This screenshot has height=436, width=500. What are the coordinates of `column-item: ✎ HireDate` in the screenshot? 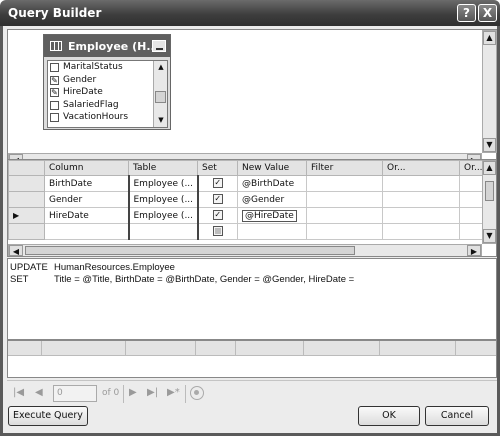 It's located at (107, 92).